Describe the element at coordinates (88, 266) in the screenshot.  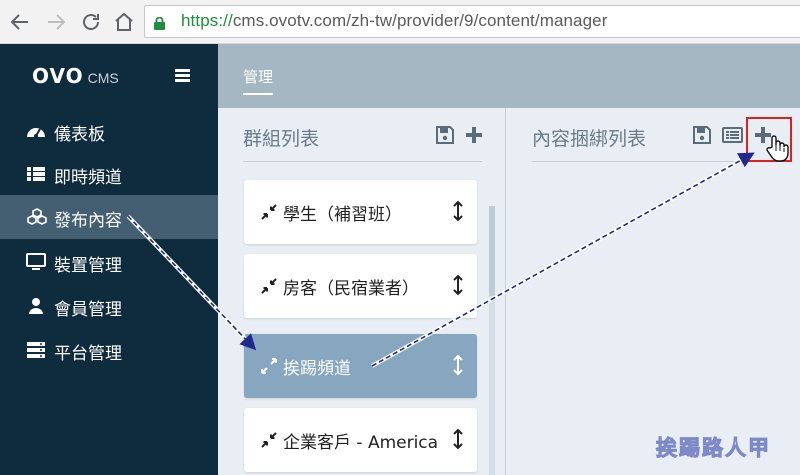
I see `sidebar-item-label: 裝置管理` at that location.